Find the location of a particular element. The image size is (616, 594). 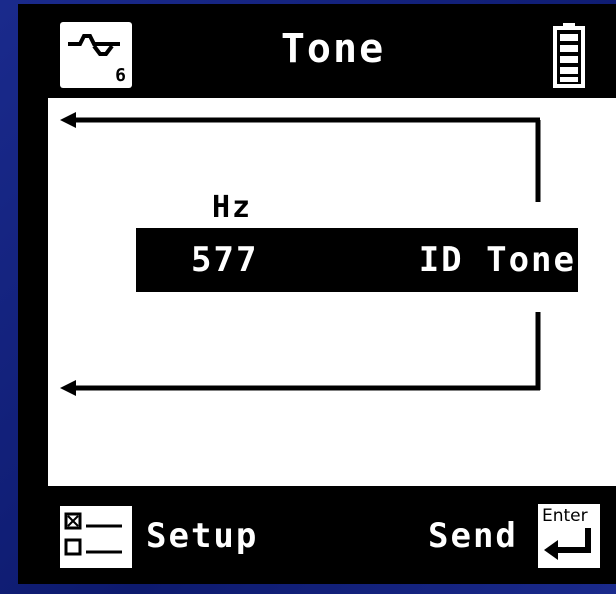

frequency-value: 577 is located at coordinates (225, 260).